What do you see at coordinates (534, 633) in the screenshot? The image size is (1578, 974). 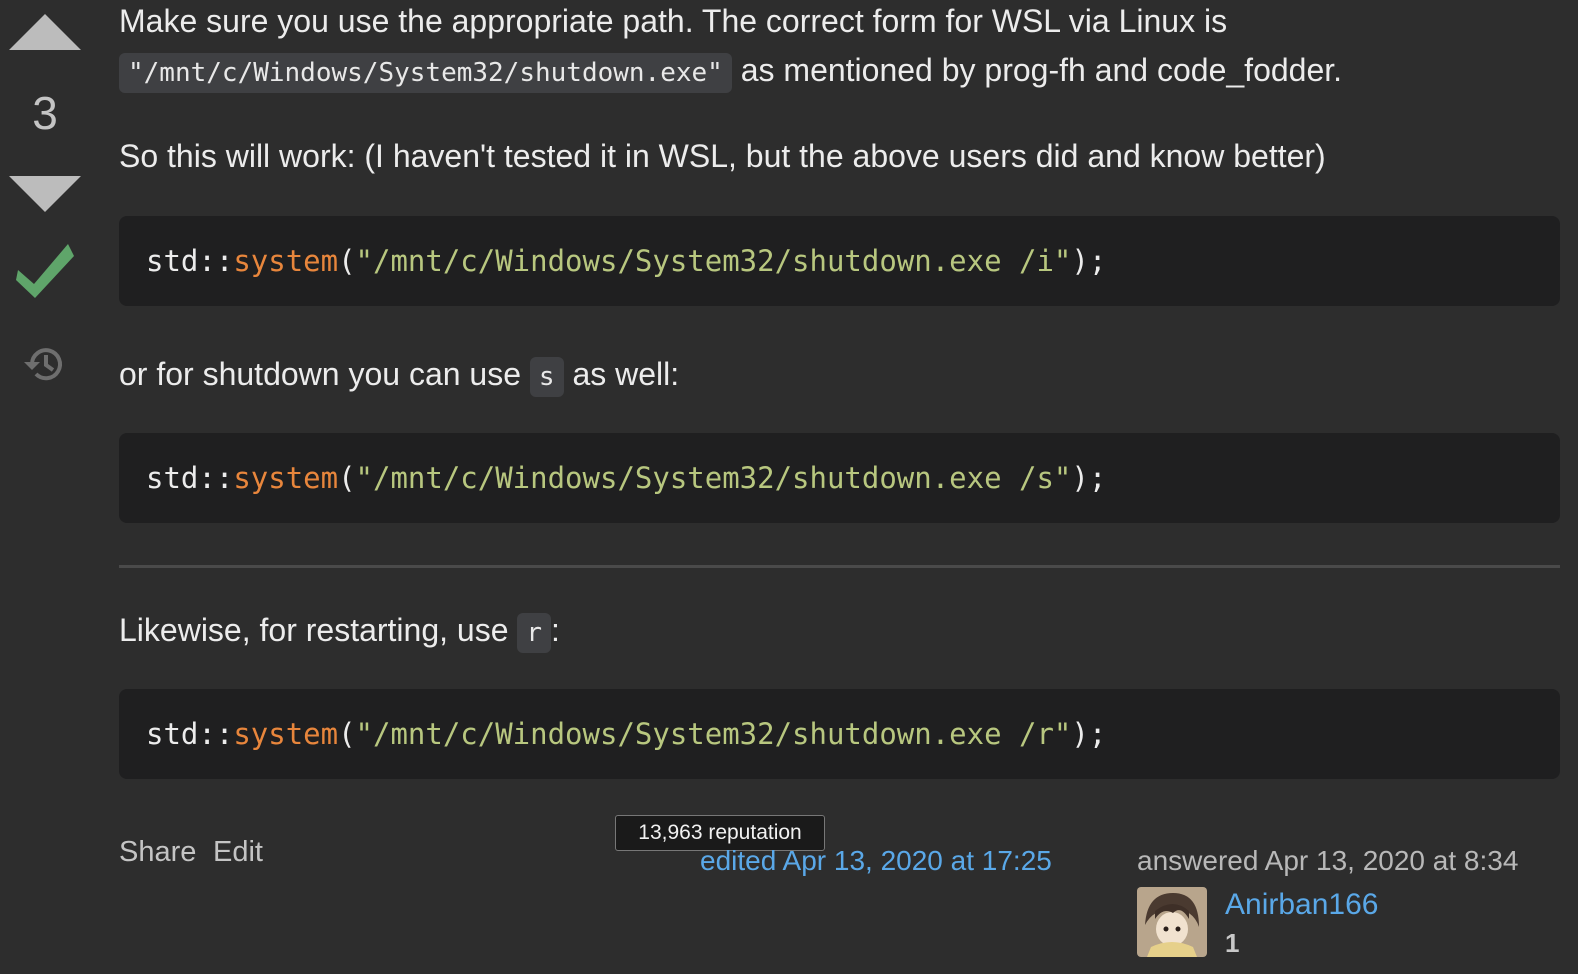 I see `inline-code-r: r` at bounding box center [534, 633].